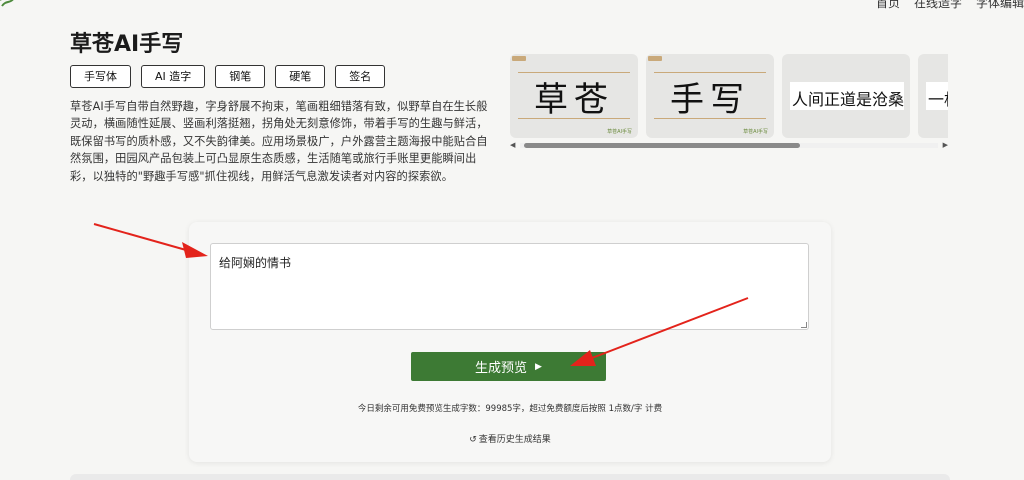  I want to click on card-sample-text: 手写, so click(710, 100).